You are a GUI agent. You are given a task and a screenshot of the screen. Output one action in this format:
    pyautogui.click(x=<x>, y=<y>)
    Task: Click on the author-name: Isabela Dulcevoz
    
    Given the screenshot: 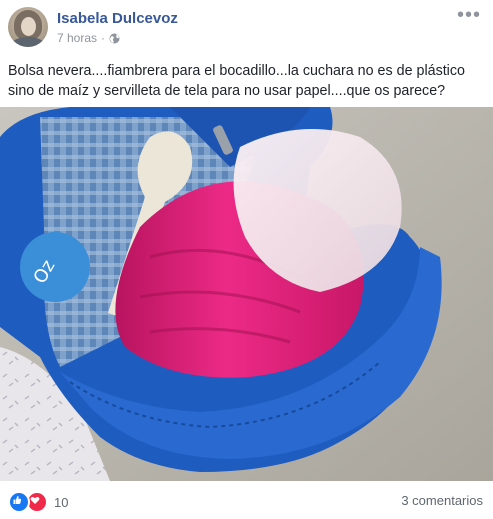 What is the action you would take?
    pyautogui.click(x=117, y=18)
    